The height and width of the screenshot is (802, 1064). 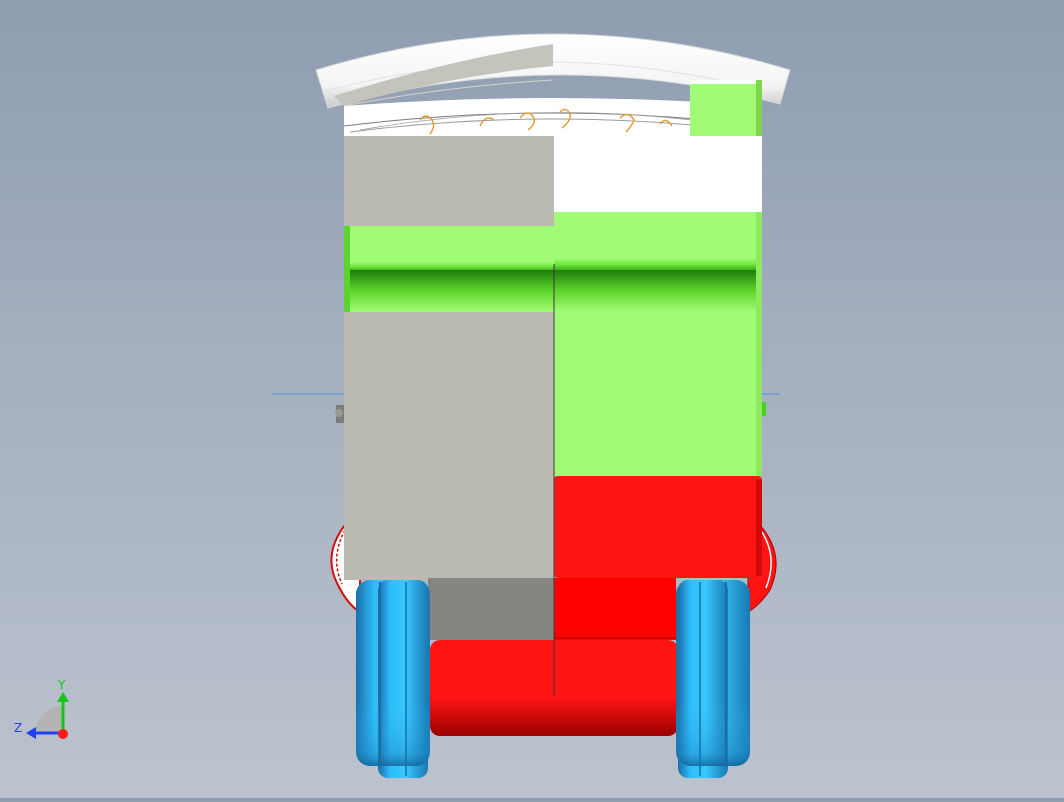 What do you see at coordinates (726, 108) in the screenshot?
I see `cab-window-green` at bounding box center [726, 108].